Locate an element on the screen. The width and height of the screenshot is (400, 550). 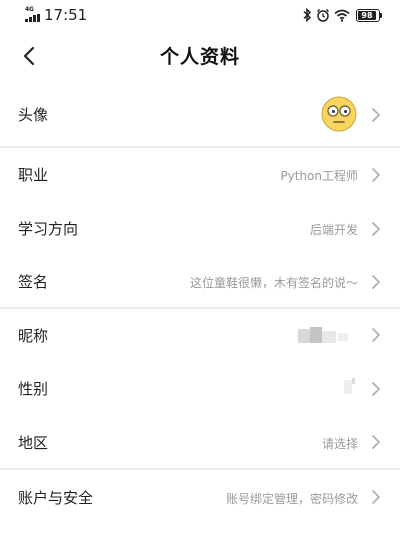
gender-redacted is located at coordinates (351, 388).